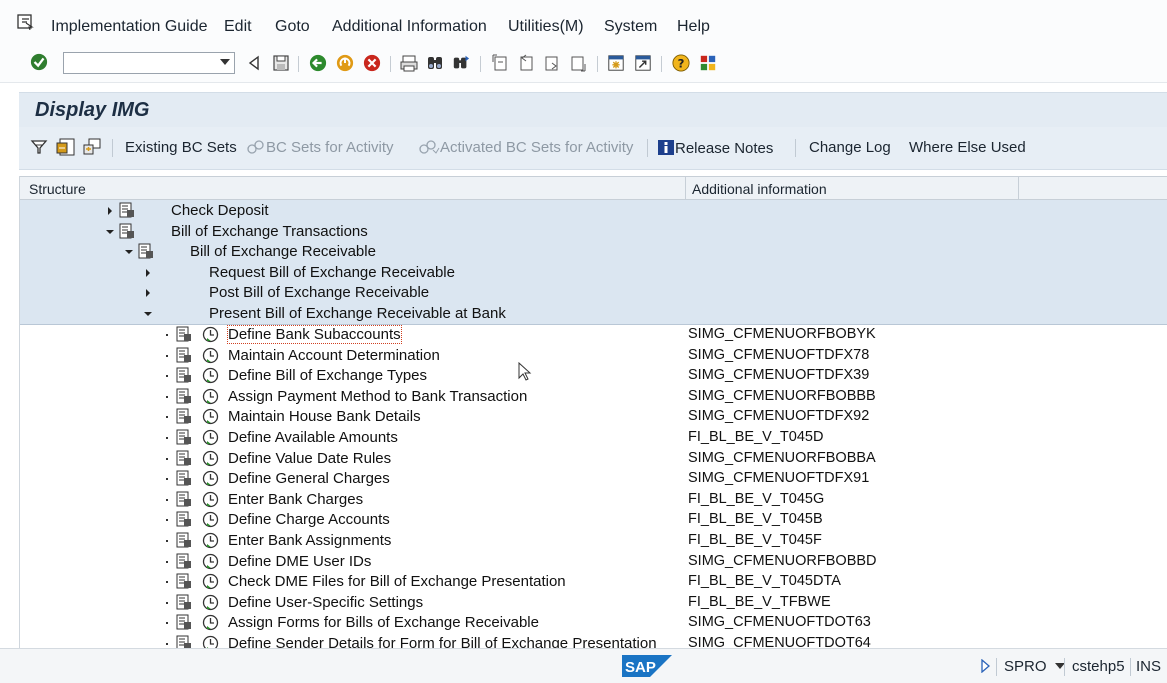  What do you see at coordinates (985, 668) in the screenshot?
I see `status-expand-icon` at bounding box center [985, 668].